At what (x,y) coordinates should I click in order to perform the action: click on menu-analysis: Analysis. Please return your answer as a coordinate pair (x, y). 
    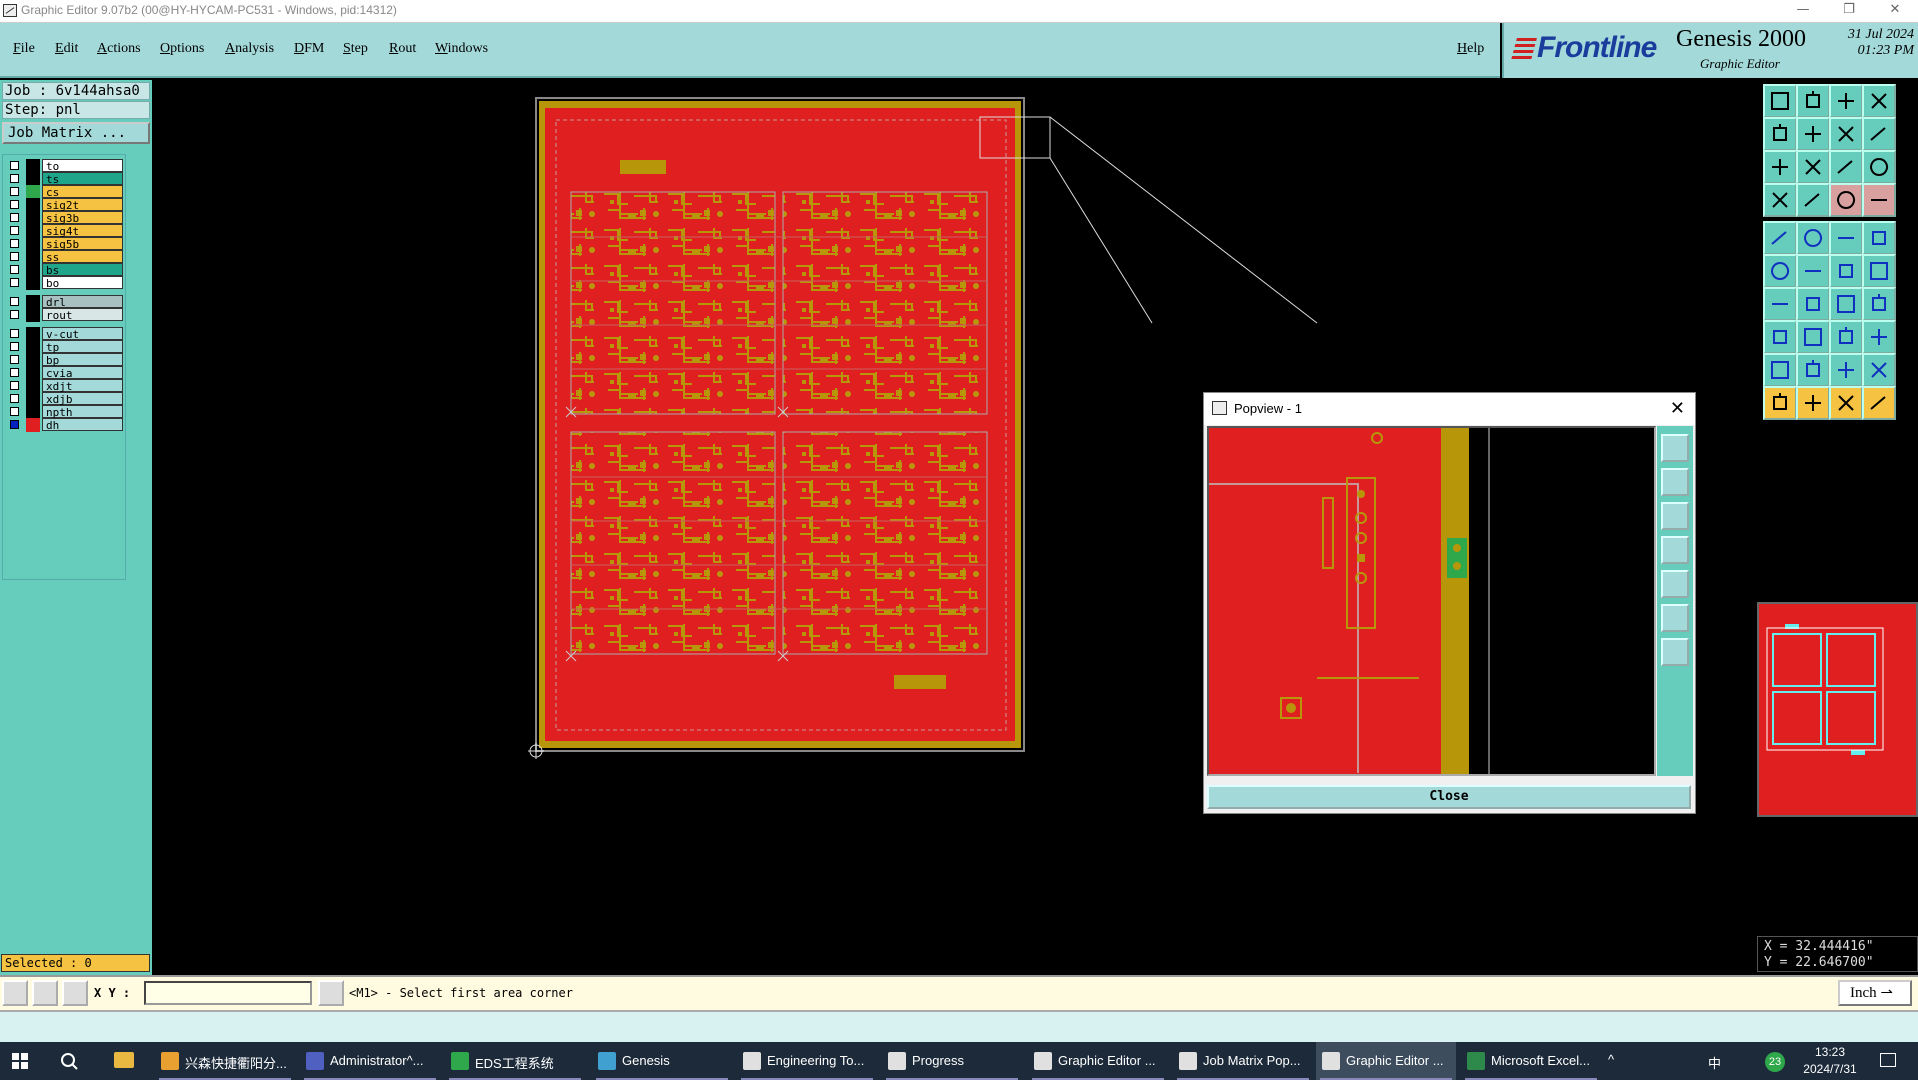
    Looking at the image, I should click on (249, 49).